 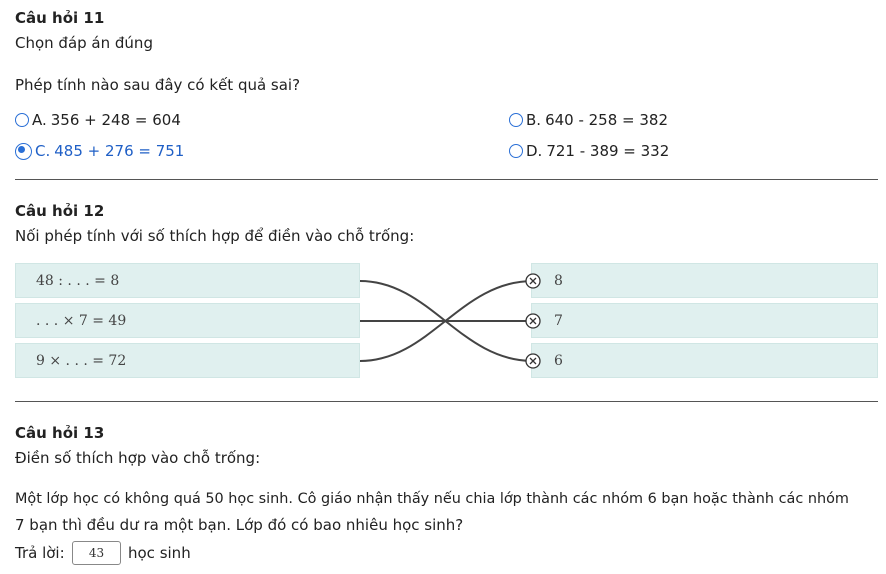 What do you see at coordinates (40, 553) in the screenshot?
I see `answer-label: Trả lời:` at bounding box center [40, 553].